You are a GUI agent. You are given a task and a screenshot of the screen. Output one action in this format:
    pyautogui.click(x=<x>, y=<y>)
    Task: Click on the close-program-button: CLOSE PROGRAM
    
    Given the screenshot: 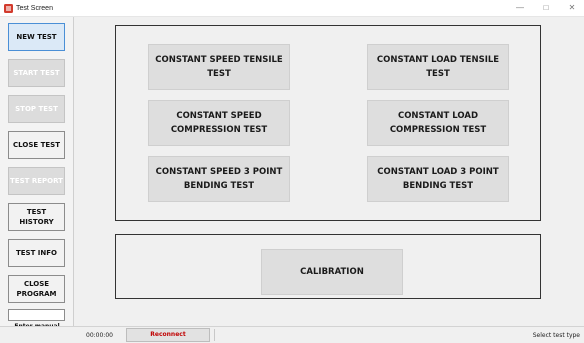 What is the action you would take?
    pyautogui.click(x=36, y=289)
    